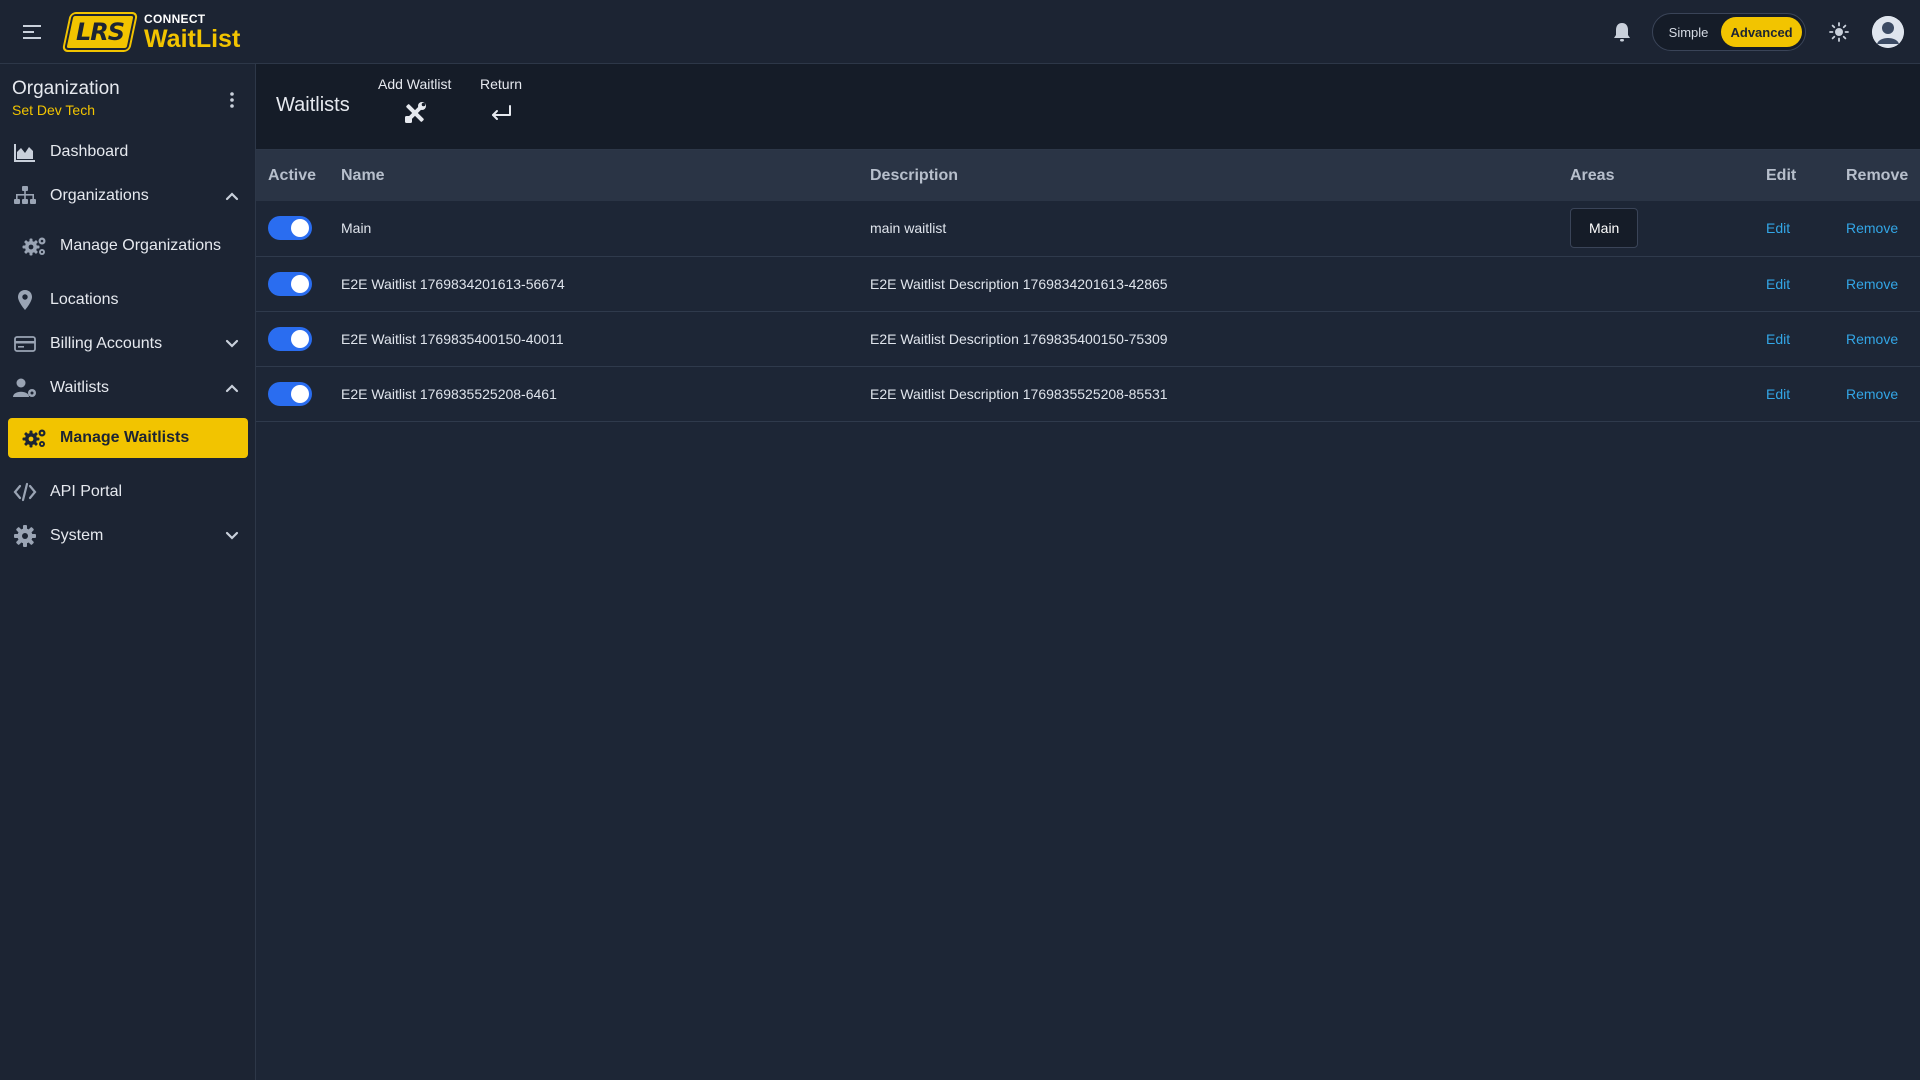 This screenshot has width=1920, height=1080. I want to click on add-waitlist-label: Add Waitlist, so click(415, 84).